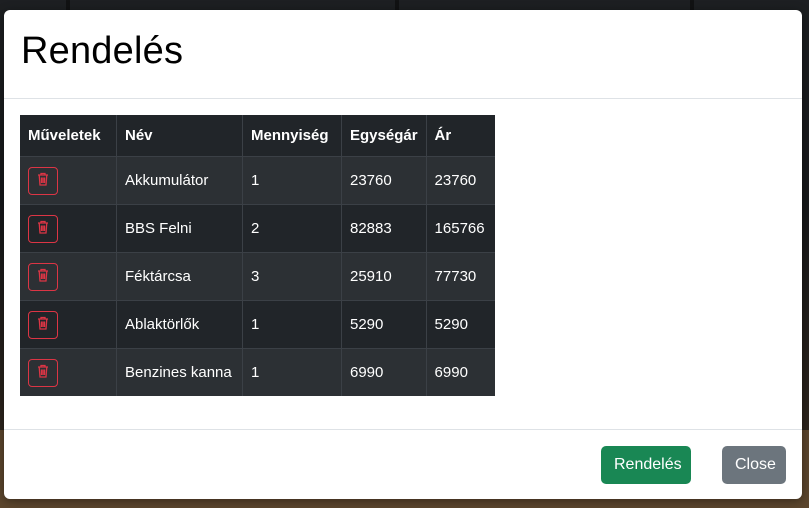 The image size is (809, 508). Describe the element at coordinates (292, 276) in the screenshot. I see `item-quantity: 3` at that location.